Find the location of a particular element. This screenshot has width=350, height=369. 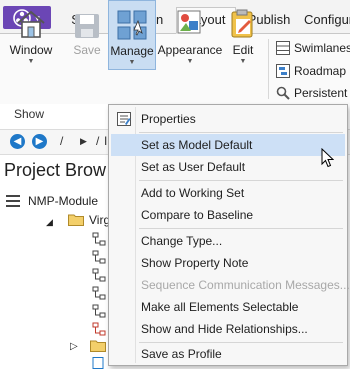

window-button: Window ▼ is located at coordinates (31, 33).